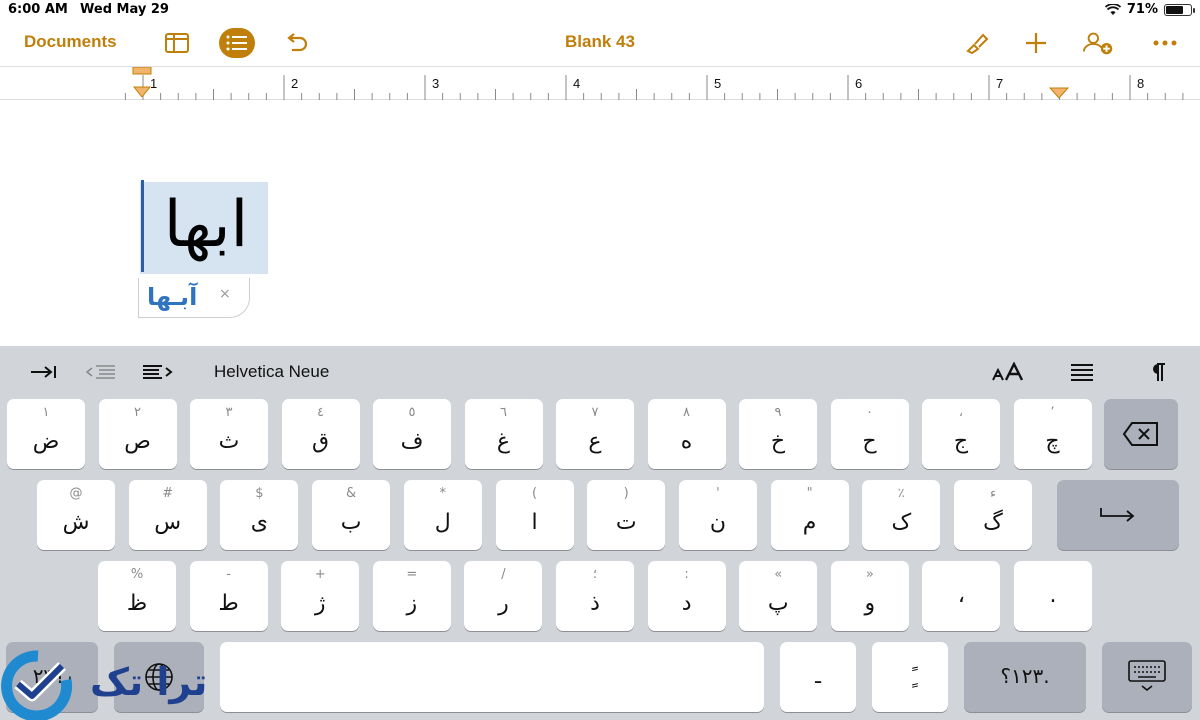 Image resolution: width=1200 pixels, height=720 pixels. Describe the element at coordinates (1147, 677) in the screenshot. I see `hide-keyboard-key` at that location.